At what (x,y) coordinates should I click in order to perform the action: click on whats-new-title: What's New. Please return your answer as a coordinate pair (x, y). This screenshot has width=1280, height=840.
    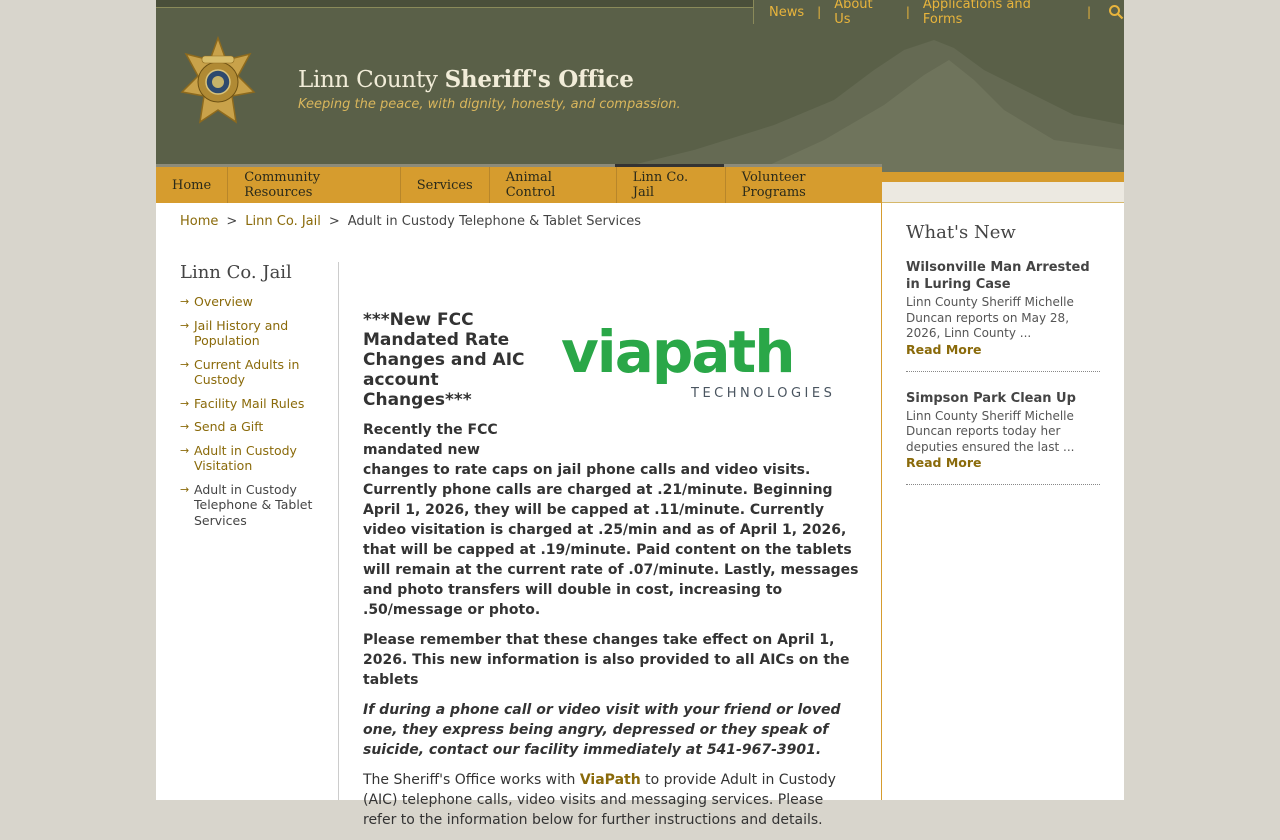
    Looking at the image, I should click on (961, 232).